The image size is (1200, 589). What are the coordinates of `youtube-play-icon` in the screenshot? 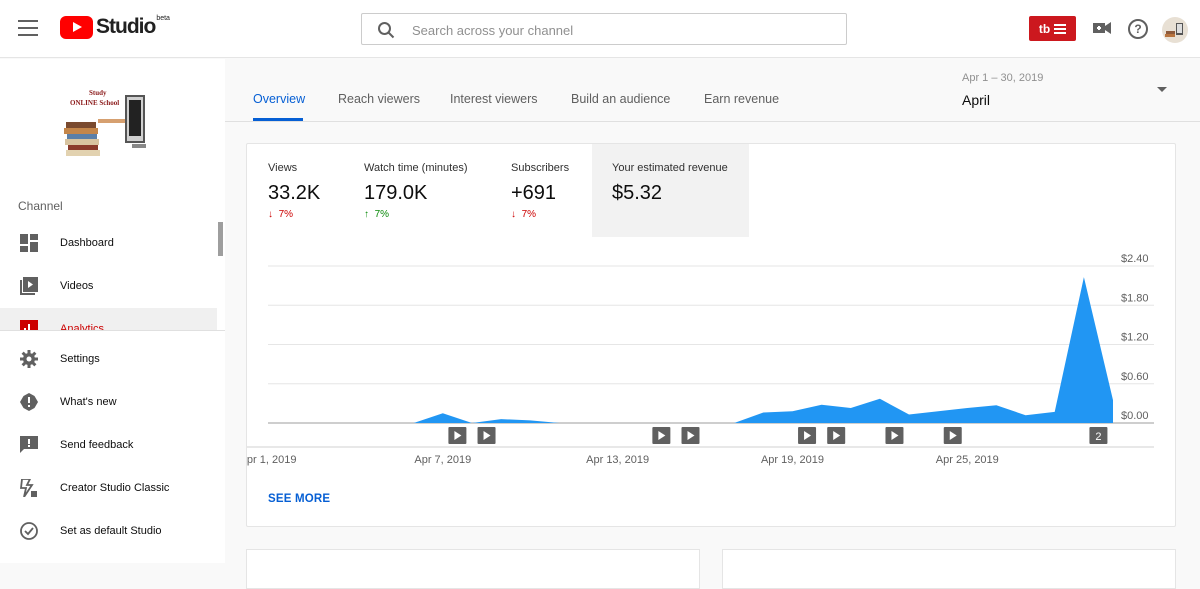 It's located at (76, 27).